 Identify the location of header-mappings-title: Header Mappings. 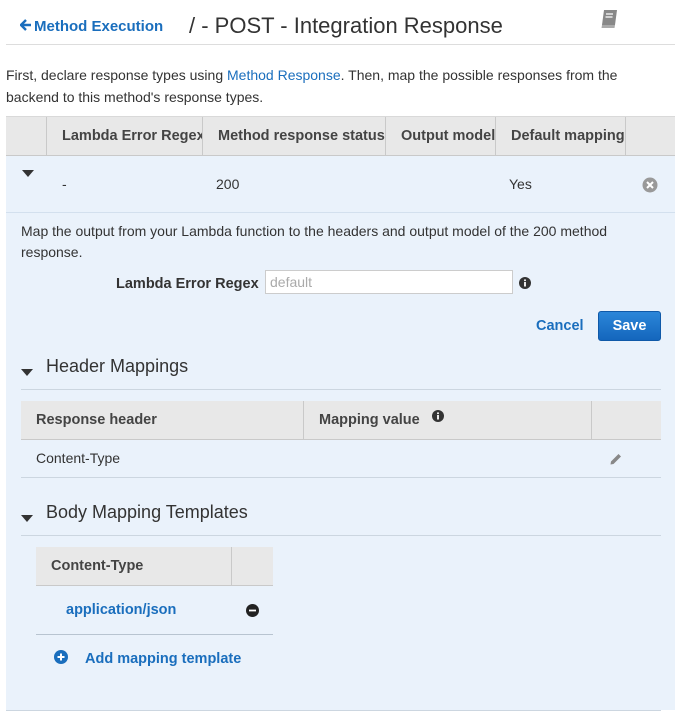
(117, 366).